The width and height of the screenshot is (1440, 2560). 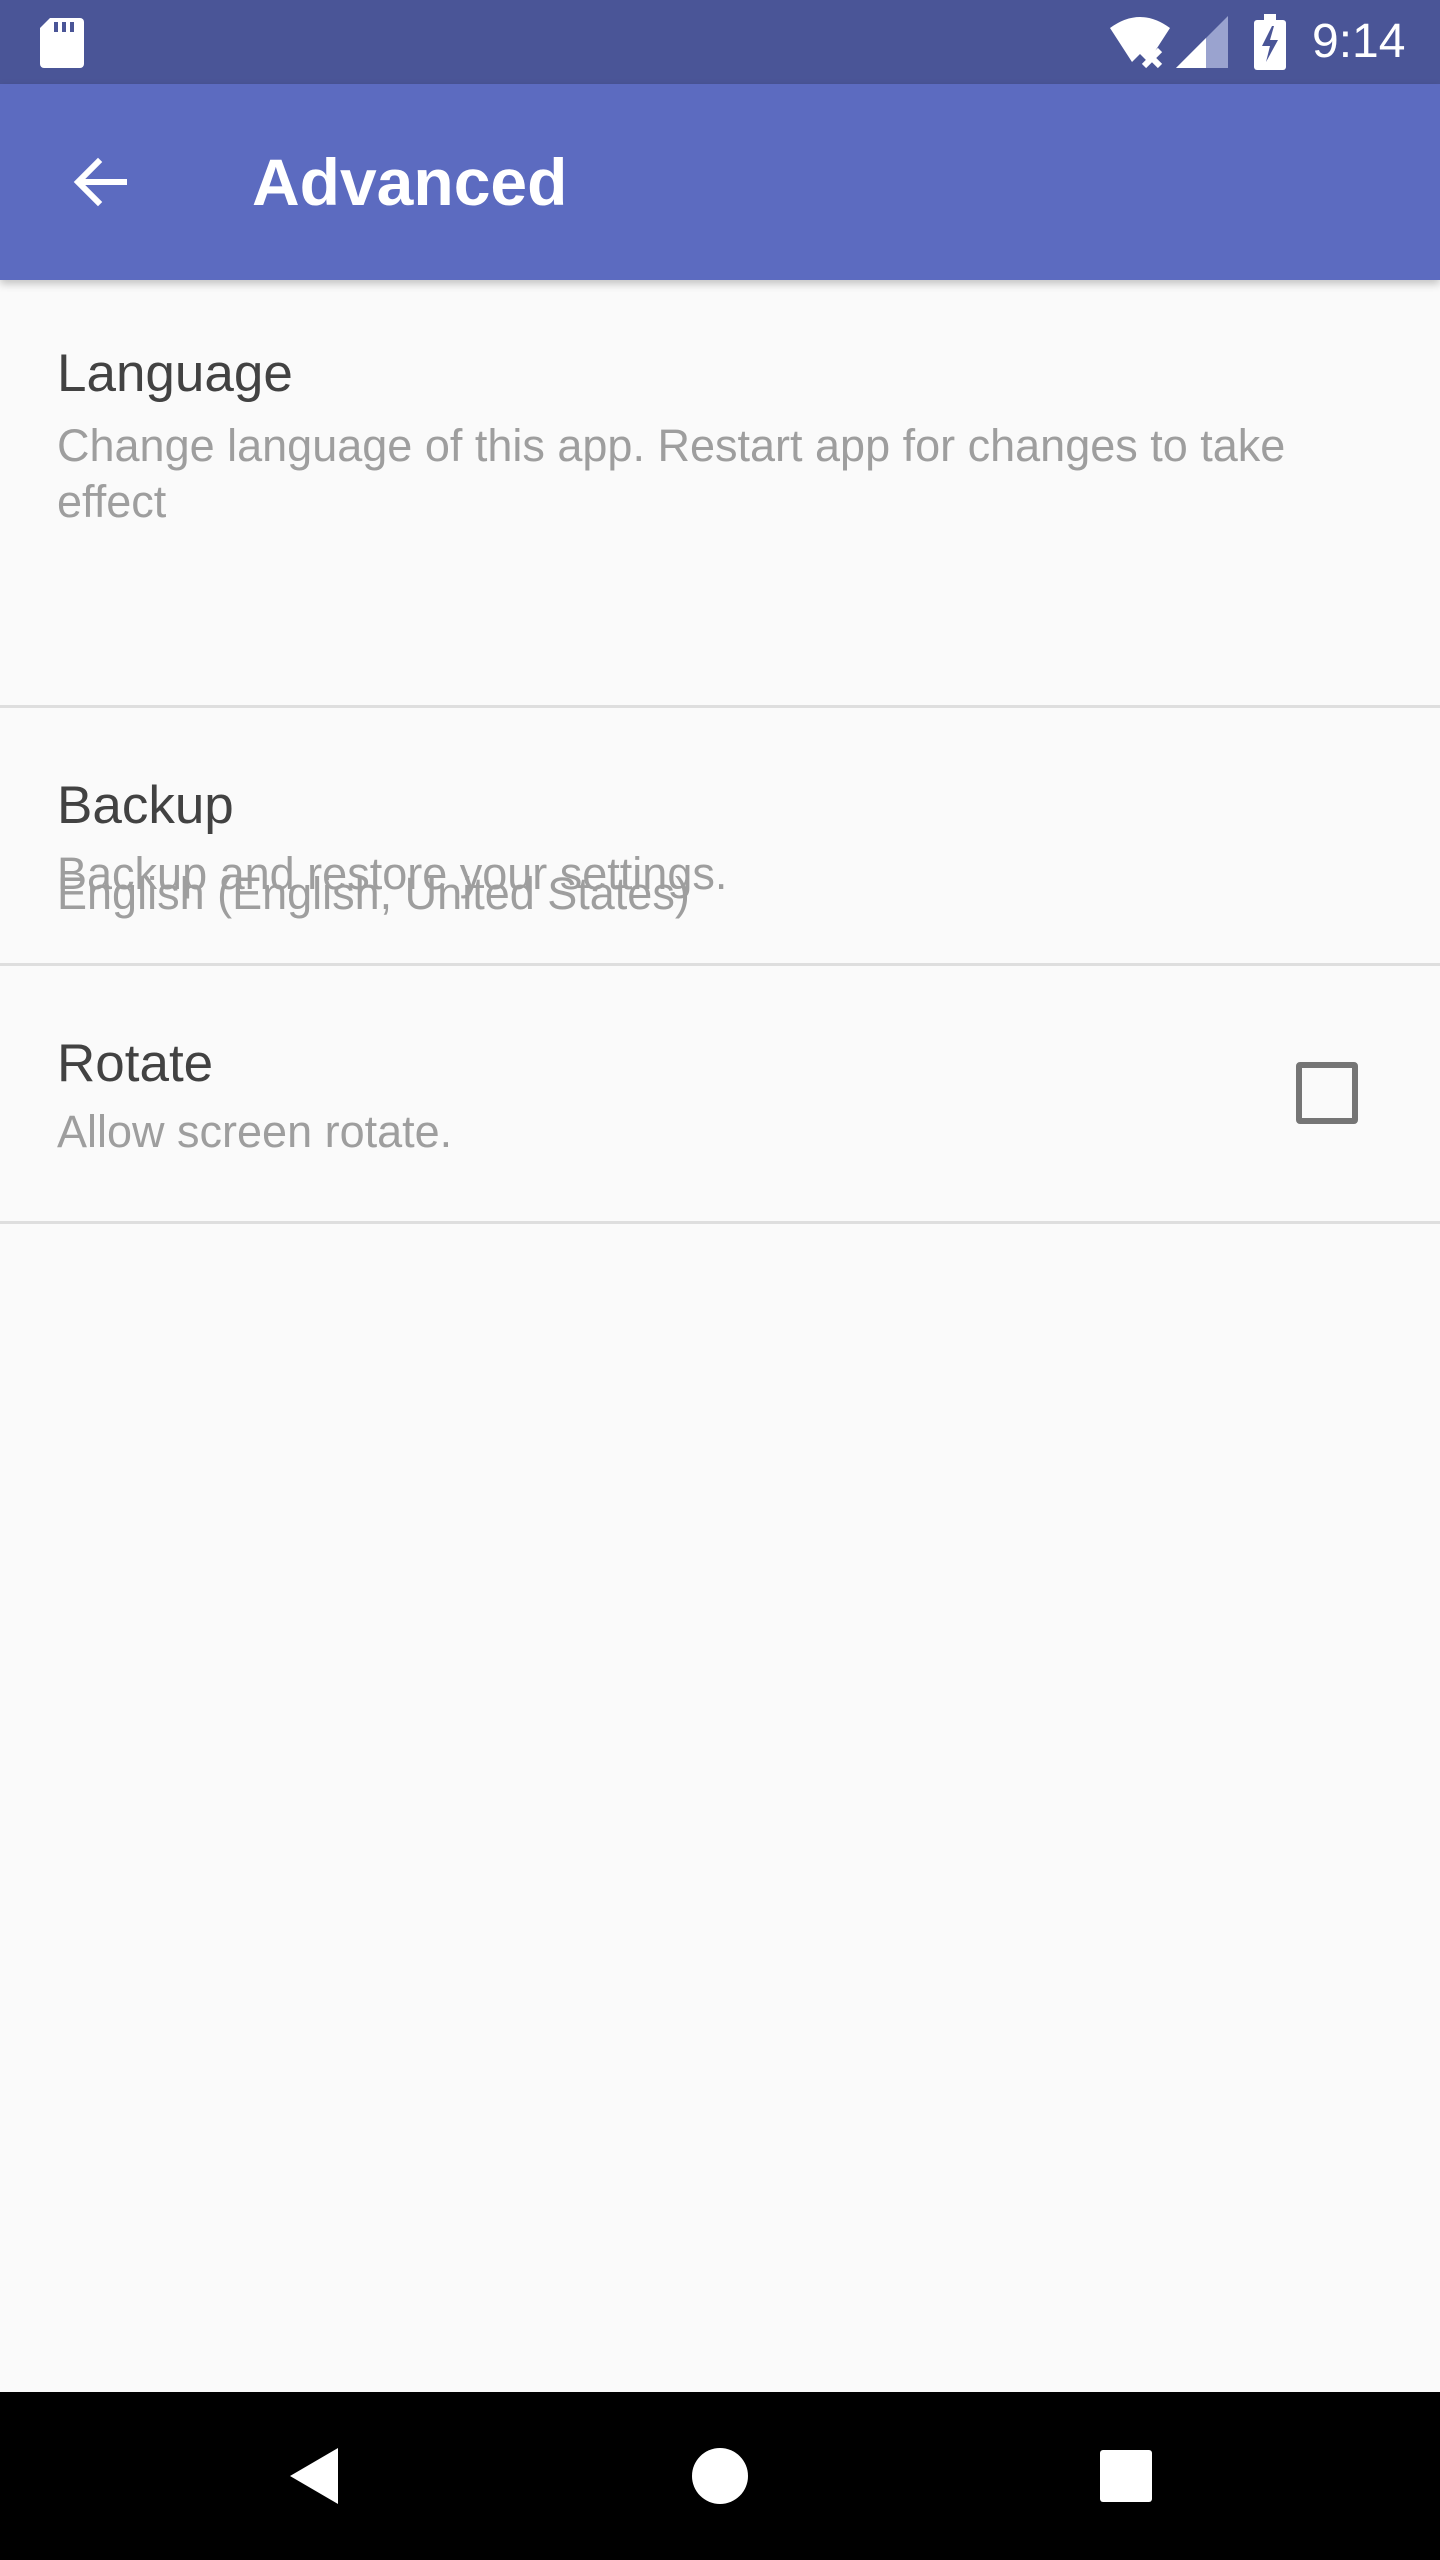 What do you see at coordinates (720, 42) in the screenshot?
I see `status-bar: 9:14` at bounding box center [720, 42].